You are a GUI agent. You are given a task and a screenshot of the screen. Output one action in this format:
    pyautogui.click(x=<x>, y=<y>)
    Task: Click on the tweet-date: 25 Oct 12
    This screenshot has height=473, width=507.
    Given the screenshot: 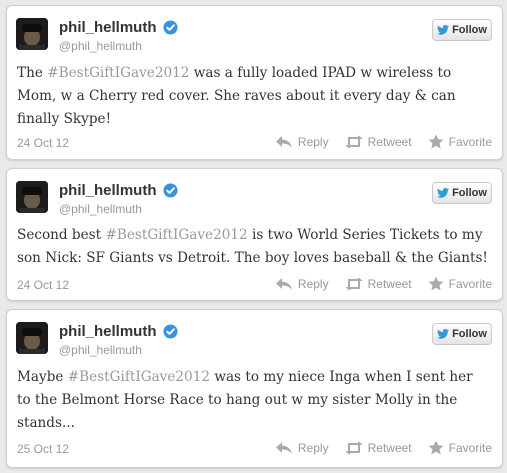 What is the action you would take?
    pyautogui.click(x=43, y=449)
    